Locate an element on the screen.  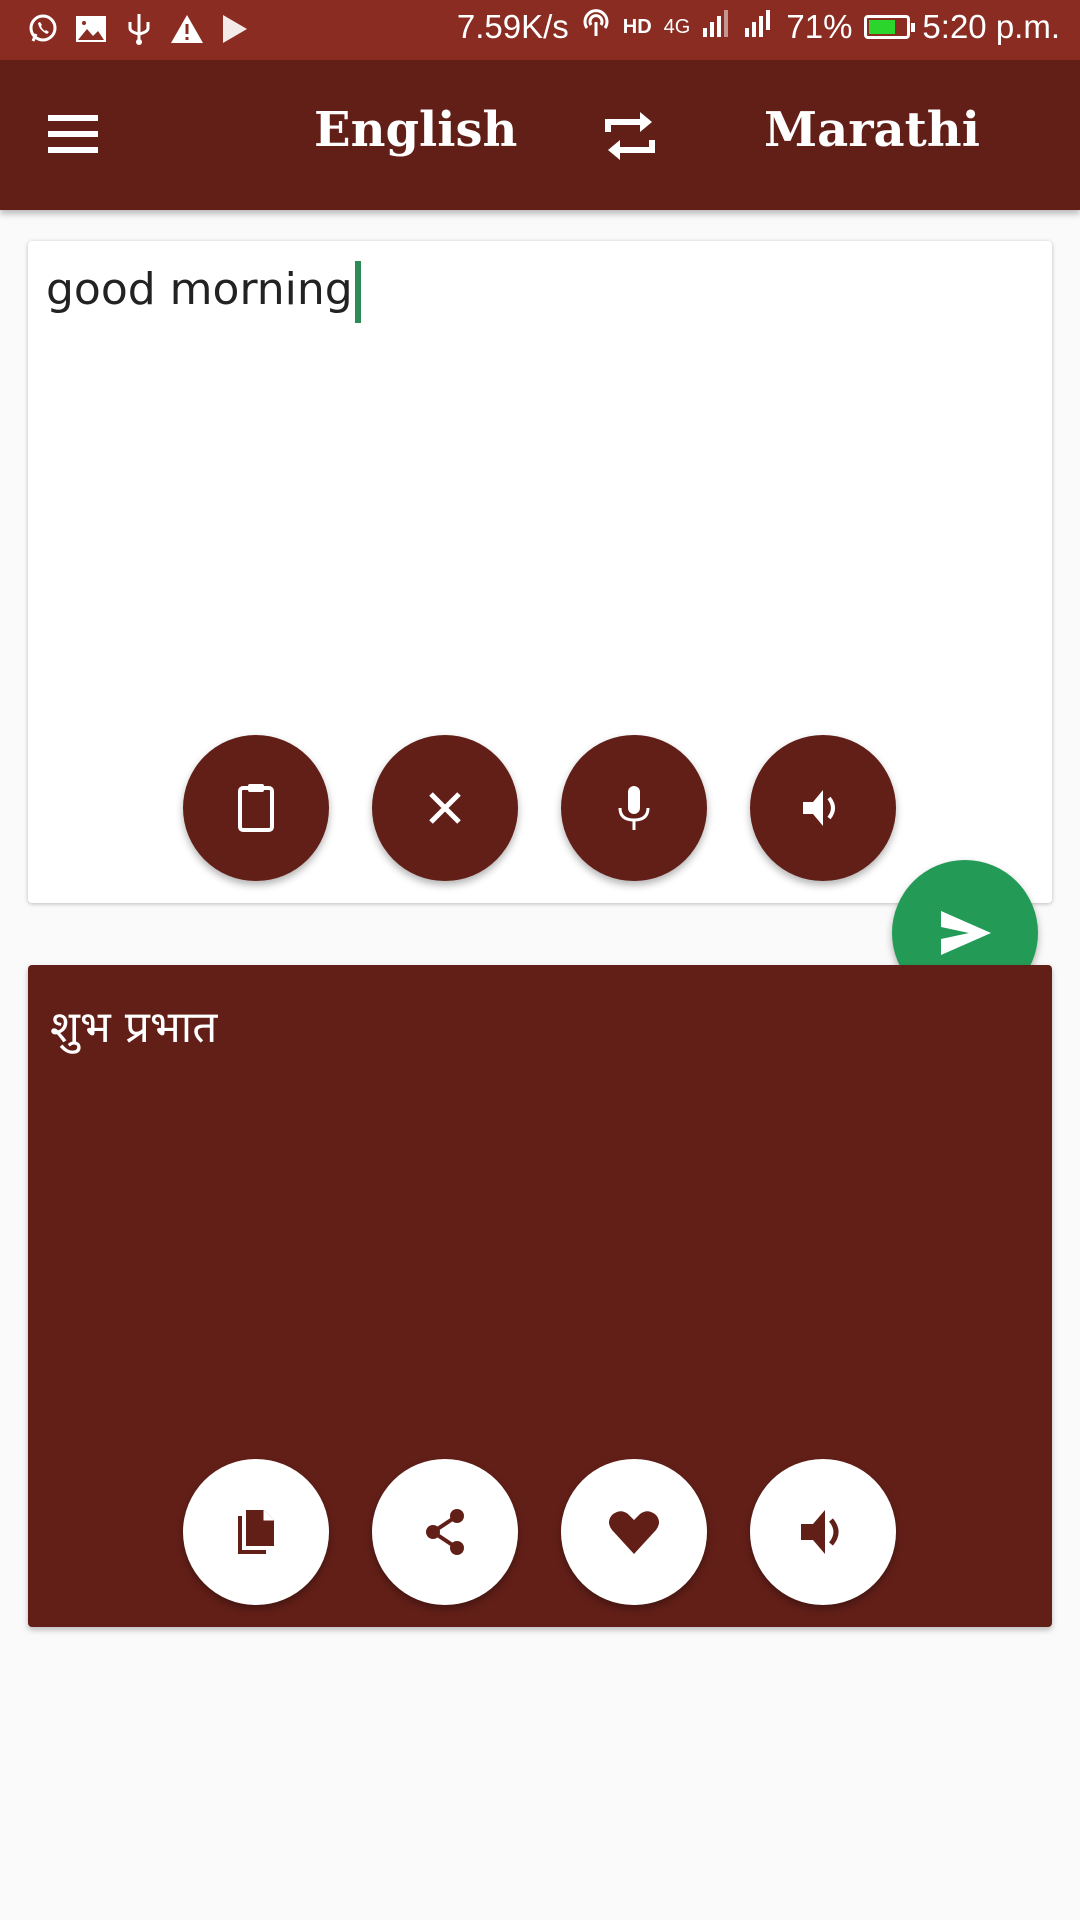
share-icon is located at coordinates (445, 1532).